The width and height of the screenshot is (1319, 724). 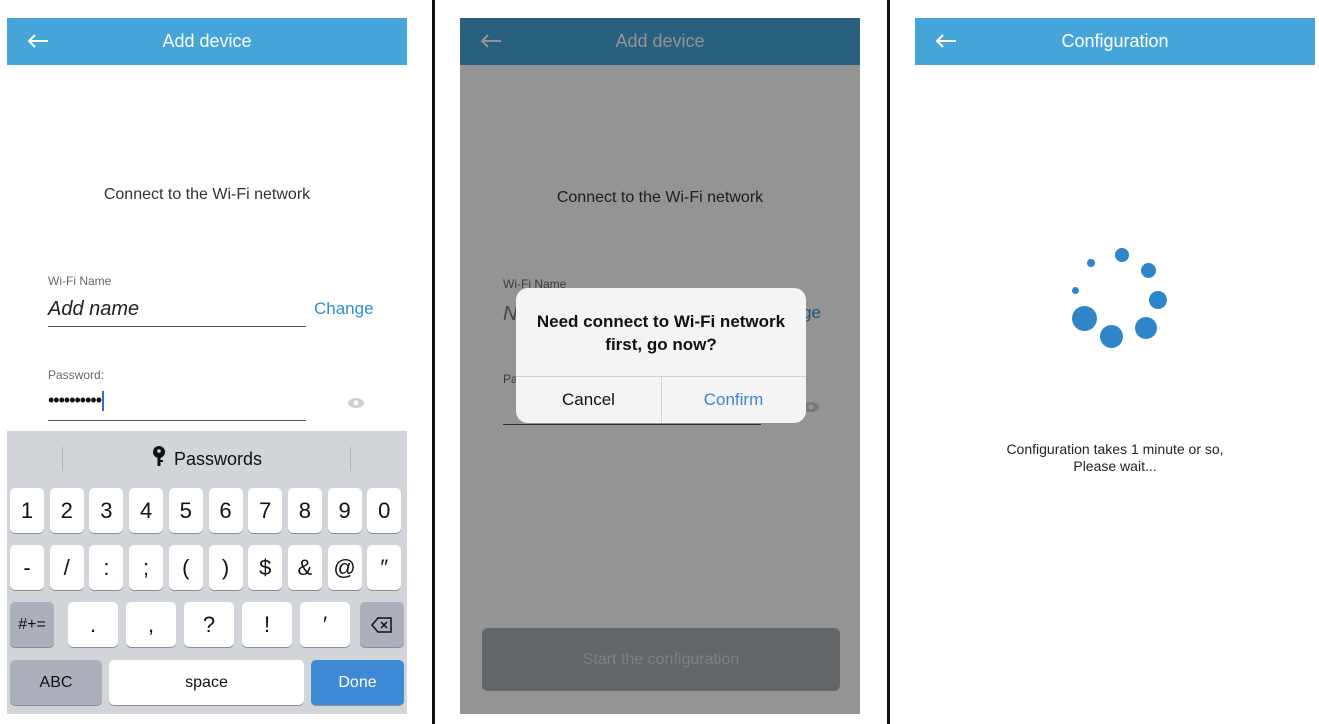 What do you see at coordinates (106, 567) in the screenshot?
I see `keyboard-key: :` at bounding box center [106, 567].